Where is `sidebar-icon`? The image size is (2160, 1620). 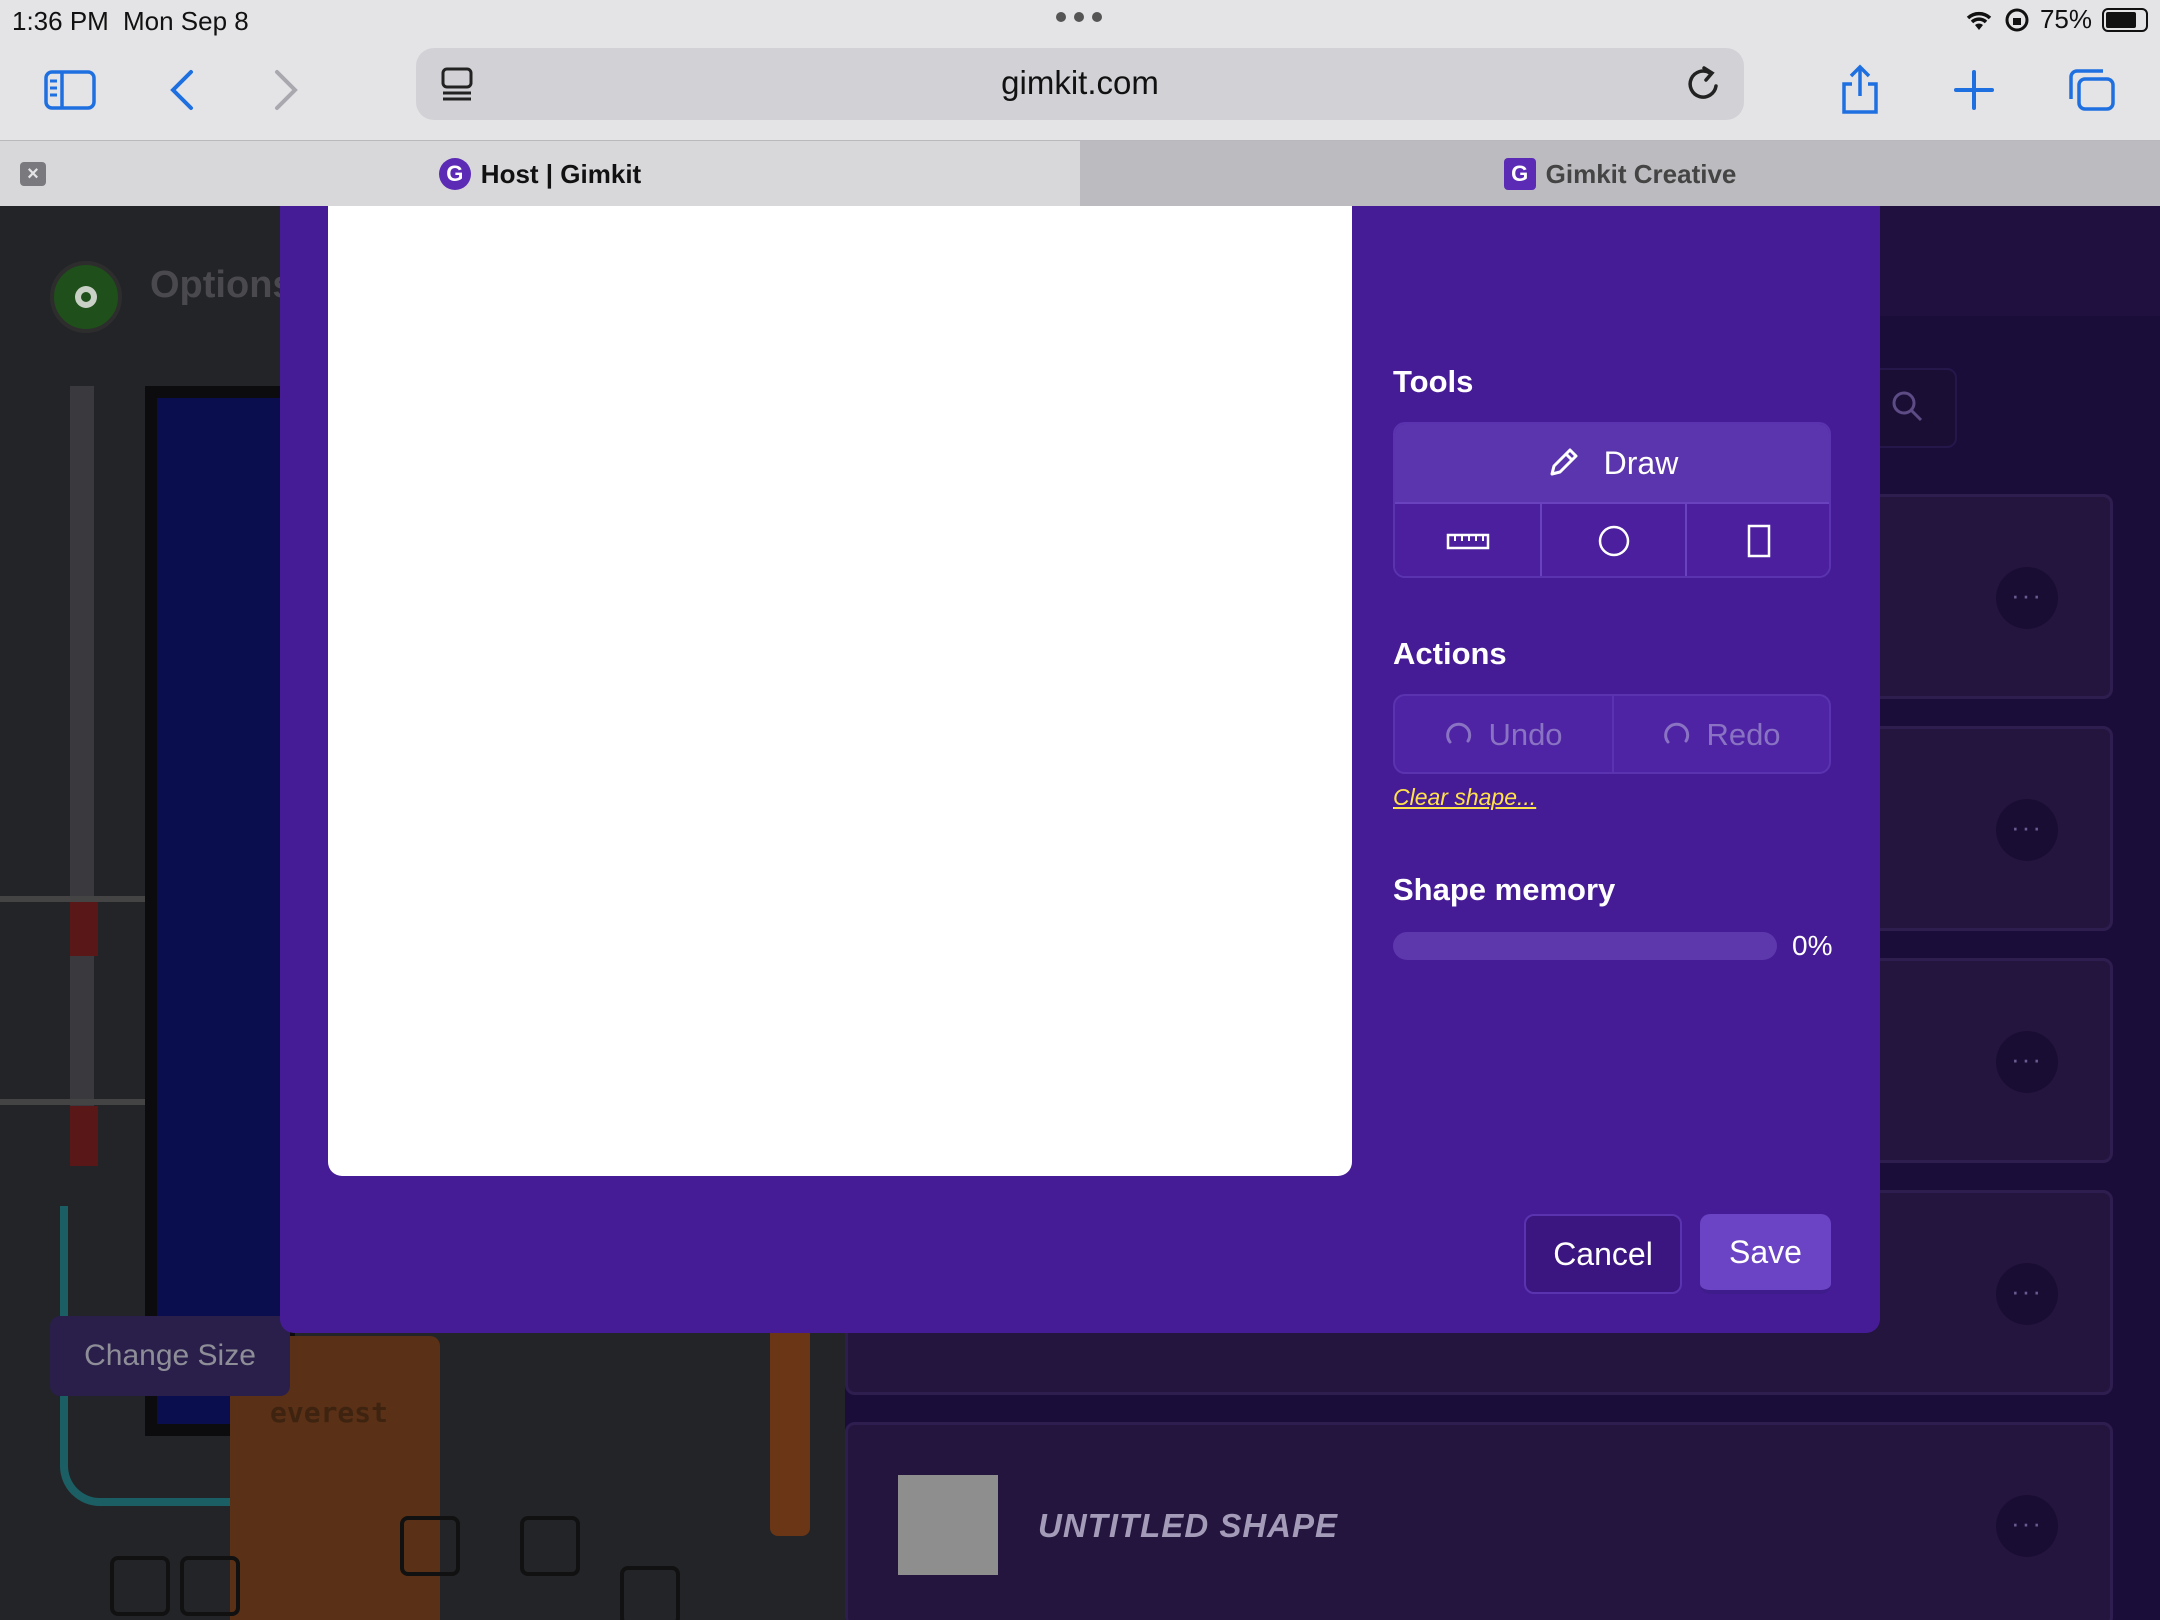 sidebar-icon is located at coordinates (70, 90).